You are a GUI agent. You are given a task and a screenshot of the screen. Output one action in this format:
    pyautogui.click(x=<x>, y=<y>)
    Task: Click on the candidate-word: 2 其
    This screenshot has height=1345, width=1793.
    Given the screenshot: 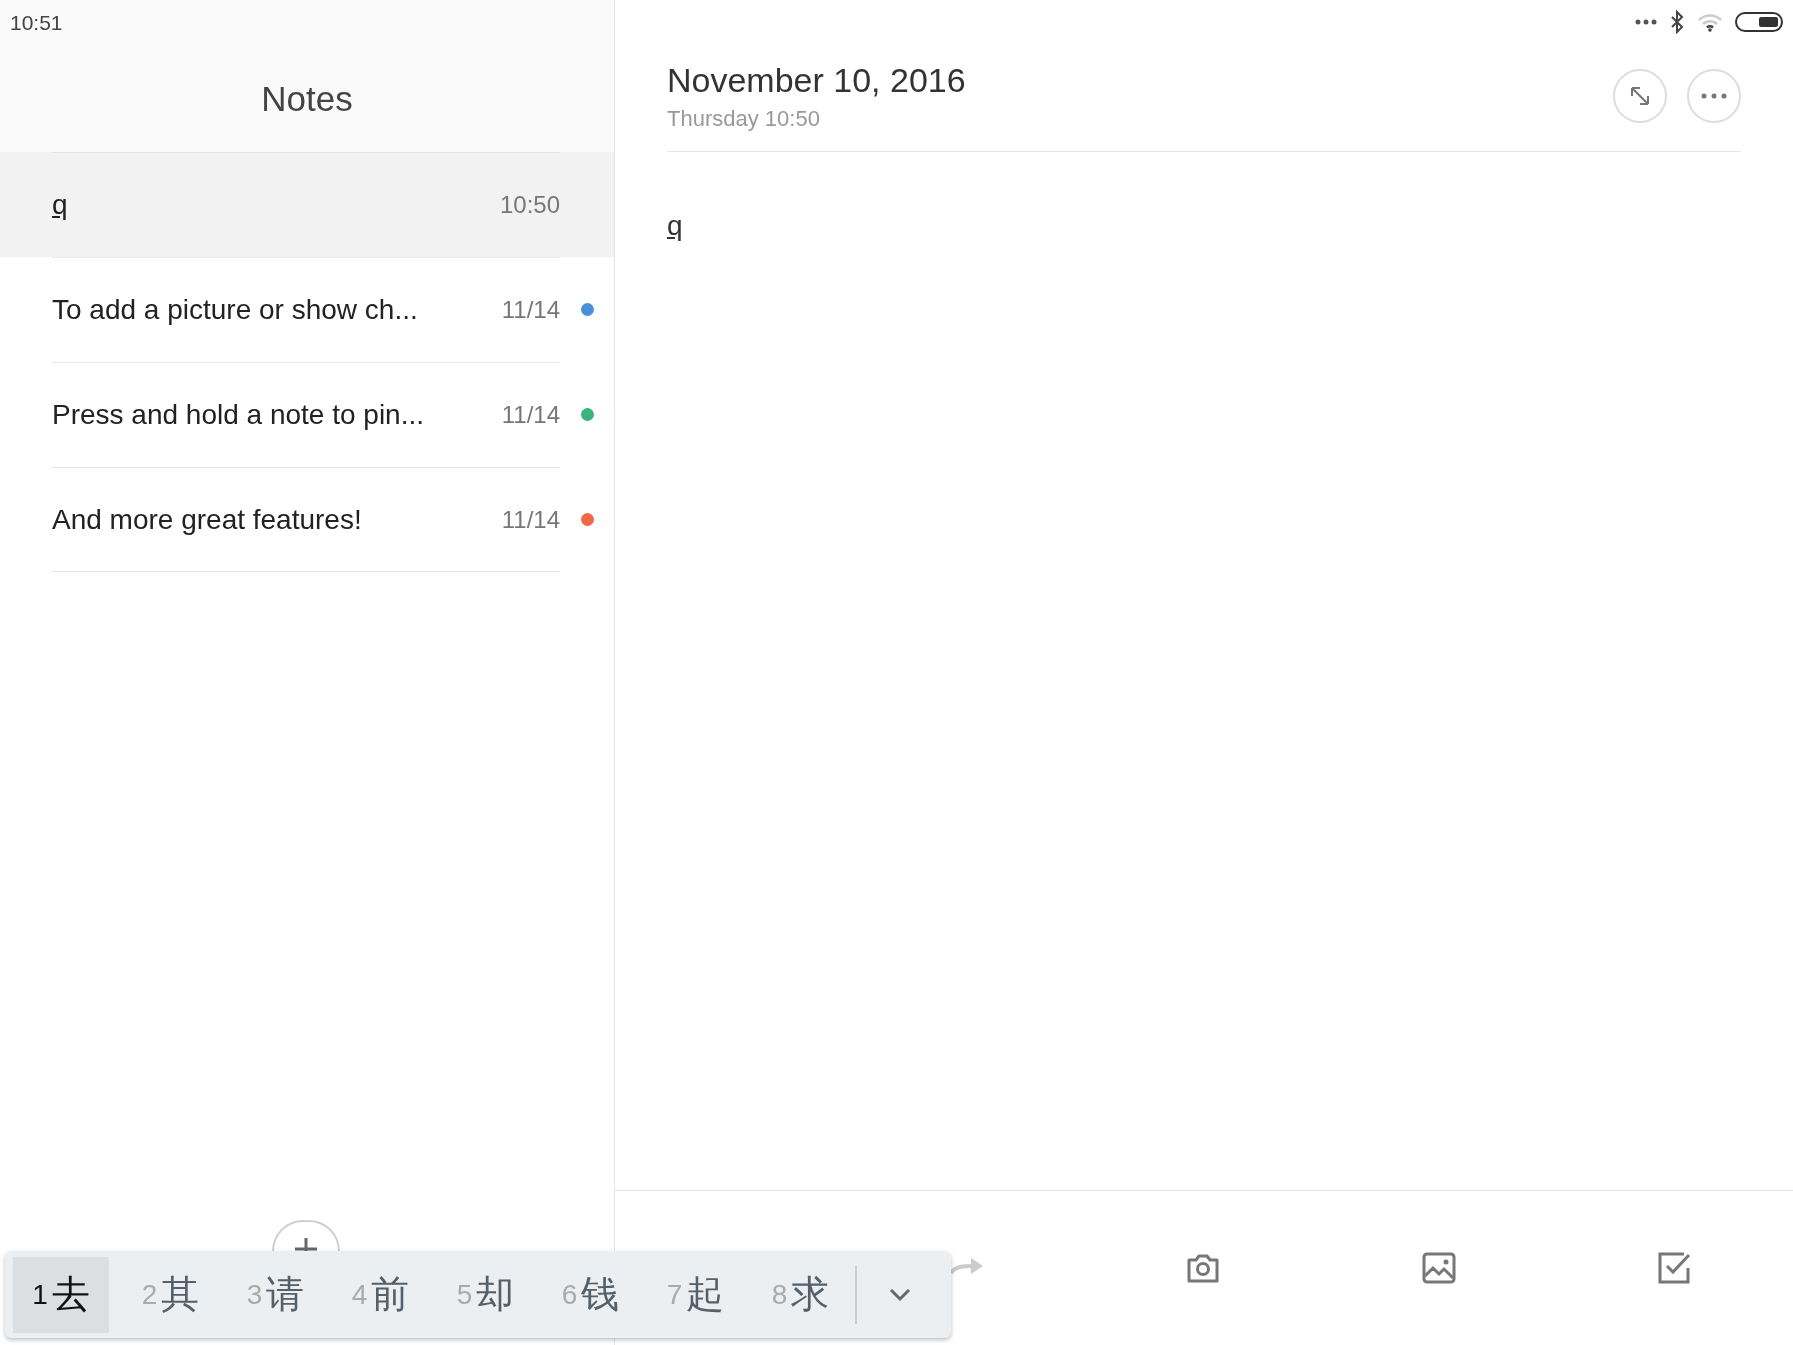 What is the action you would take?
    pyautogui.click(x=170, y=1294)
    